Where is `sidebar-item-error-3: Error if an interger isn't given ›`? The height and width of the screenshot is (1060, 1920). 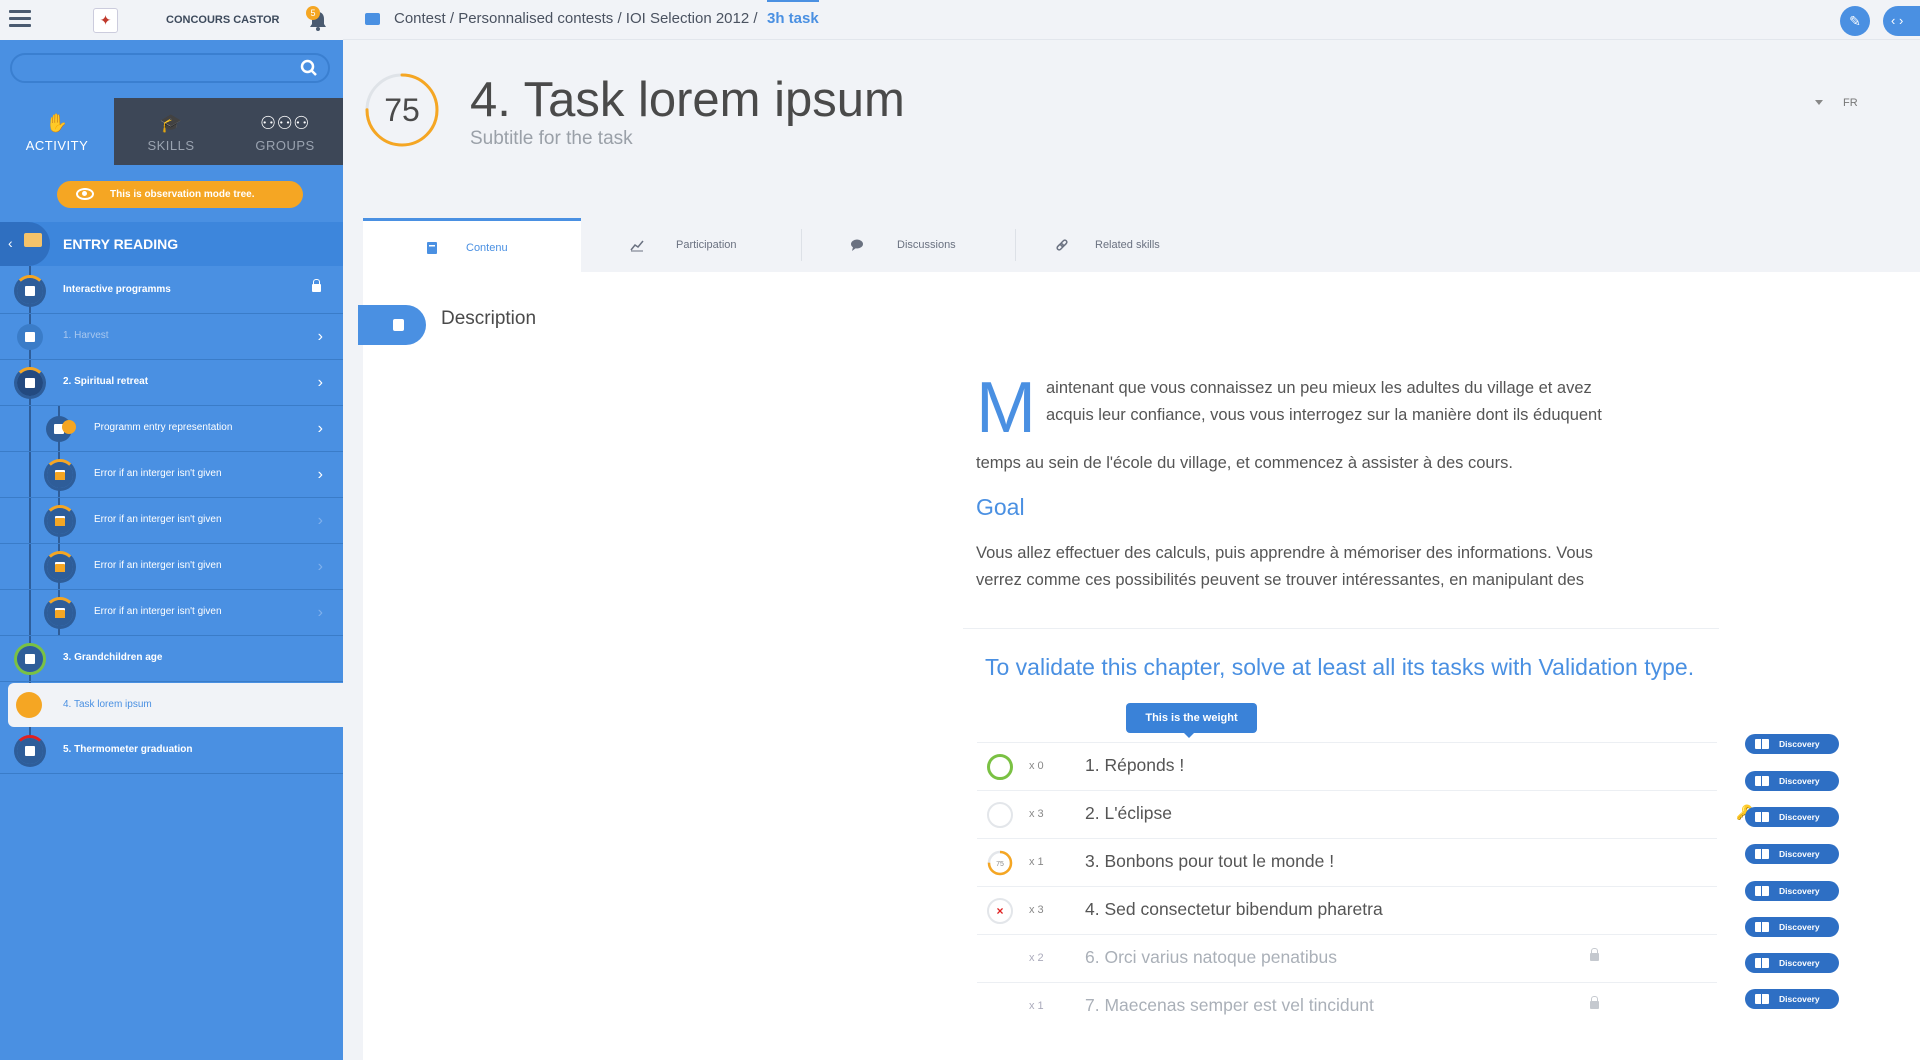
sidebar-item-error-3: Error if an interger isn't given › is located at coordinates (171, 567).